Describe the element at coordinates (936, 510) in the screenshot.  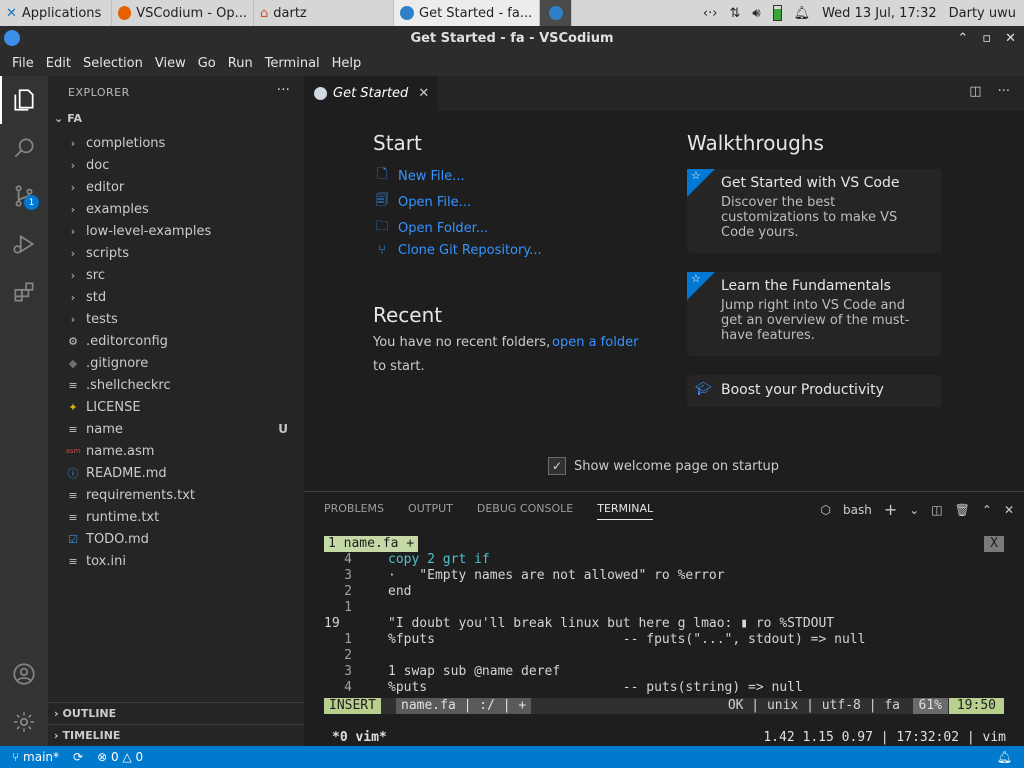
I see `split-terminal-icon: ◫` at that location.